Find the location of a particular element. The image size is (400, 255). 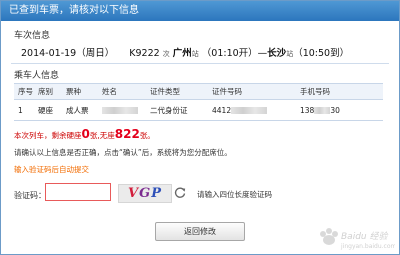

confirm-notice: 请确认以上信息是否正确，点击“确认”后，系统将为您分配席位。 is located at coordinates (123, 152).